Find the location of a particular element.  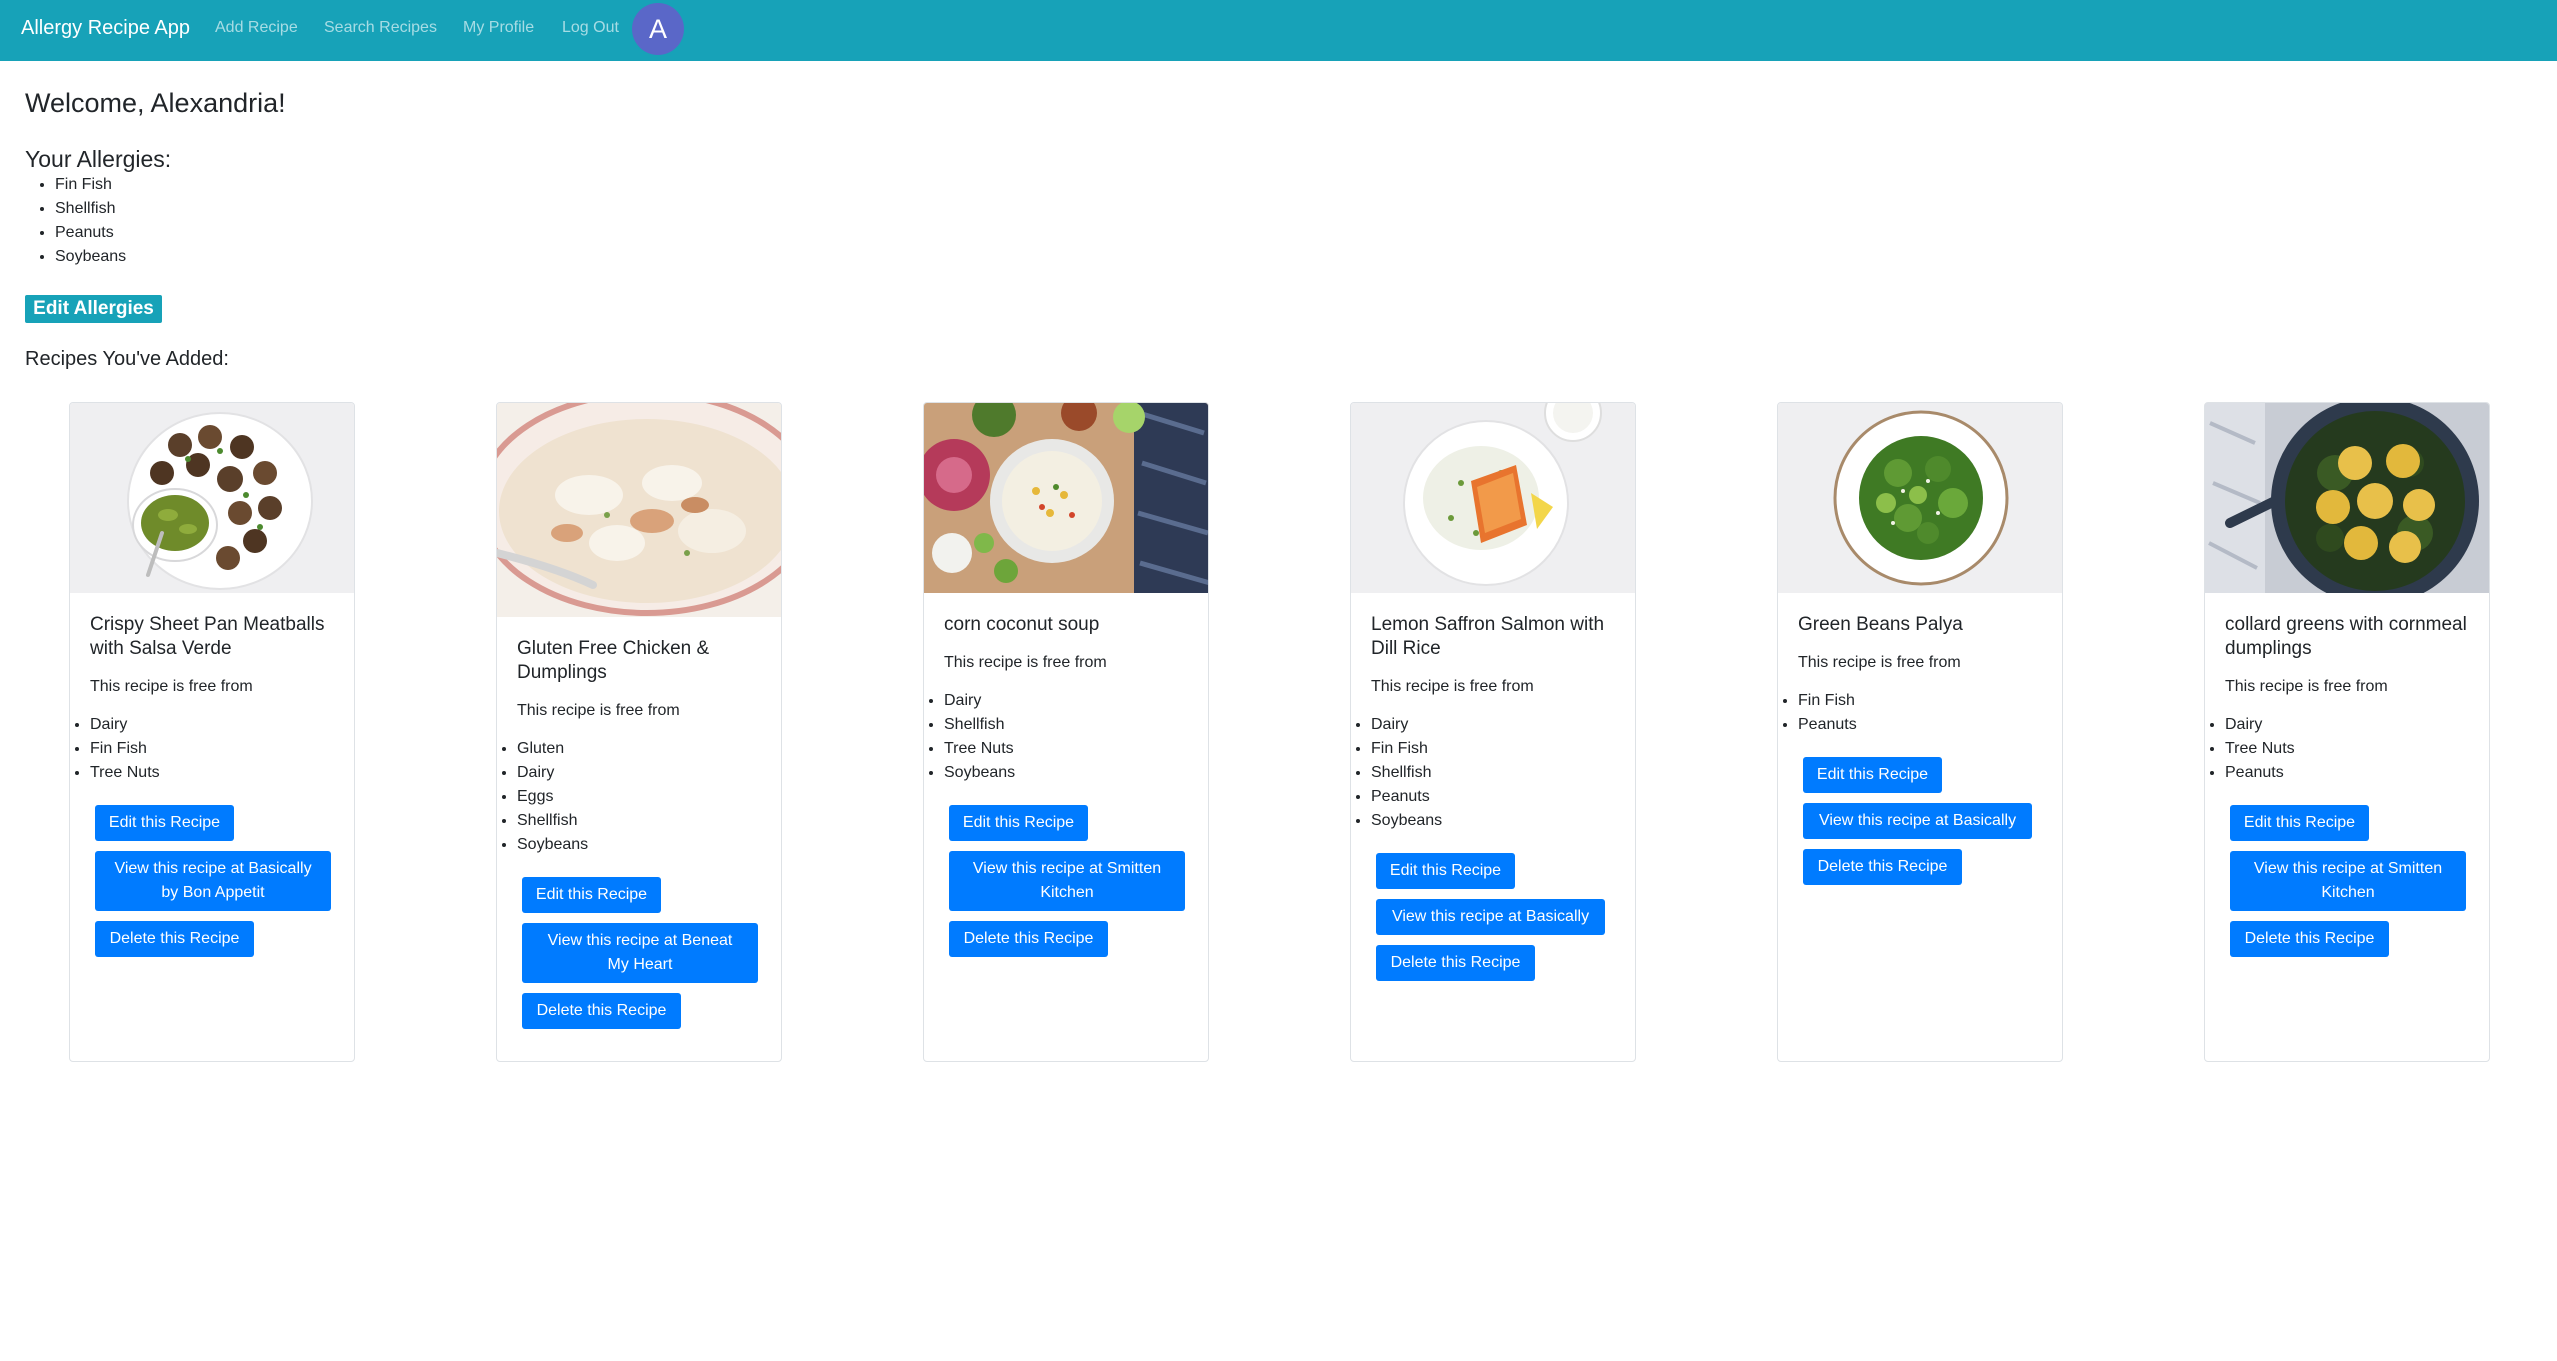

allergy-list: Fin Fish Shellfish Peanuts Soybeans is located at coordinates (75, 221).